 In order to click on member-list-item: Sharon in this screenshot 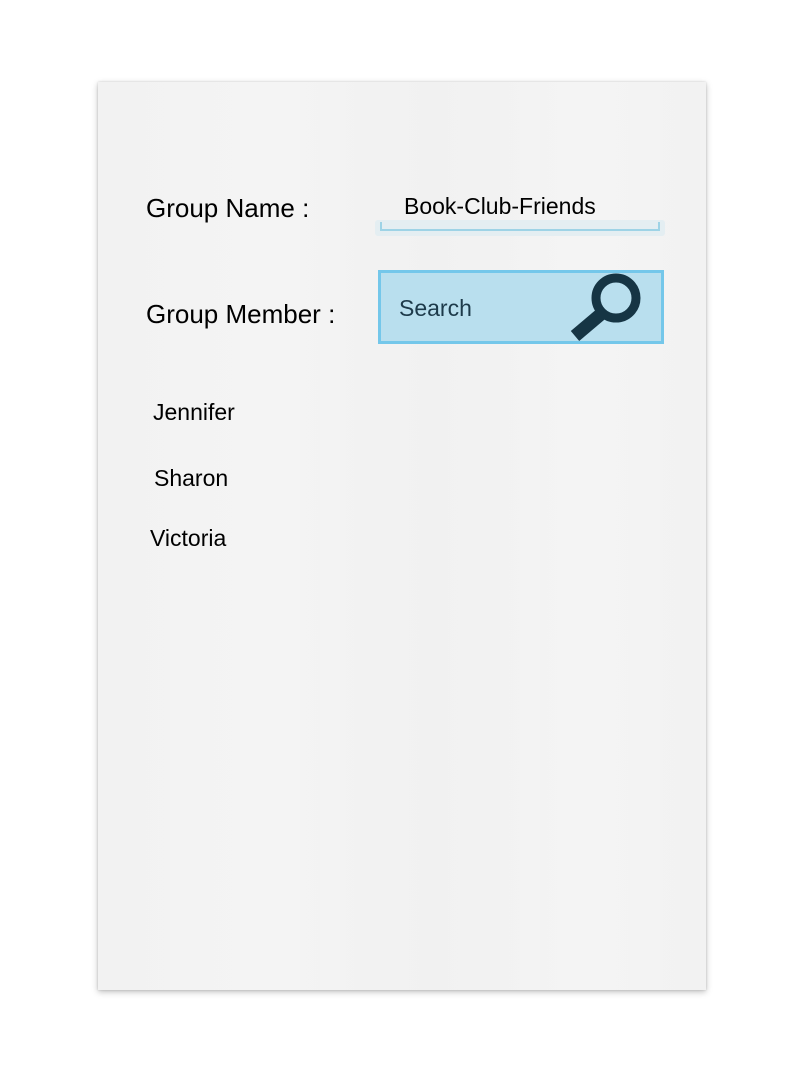, I will do `click(191, 478)`.